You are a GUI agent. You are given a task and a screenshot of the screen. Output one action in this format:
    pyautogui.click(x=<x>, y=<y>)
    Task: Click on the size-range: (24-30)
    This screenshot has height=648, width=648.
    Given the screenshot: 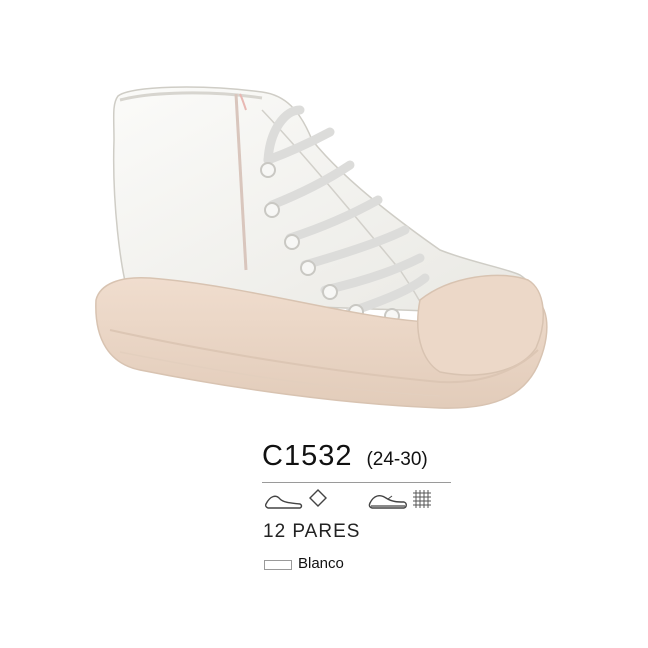 What is the action you would take?
    pyautogui.click(x=397, y=459)
    